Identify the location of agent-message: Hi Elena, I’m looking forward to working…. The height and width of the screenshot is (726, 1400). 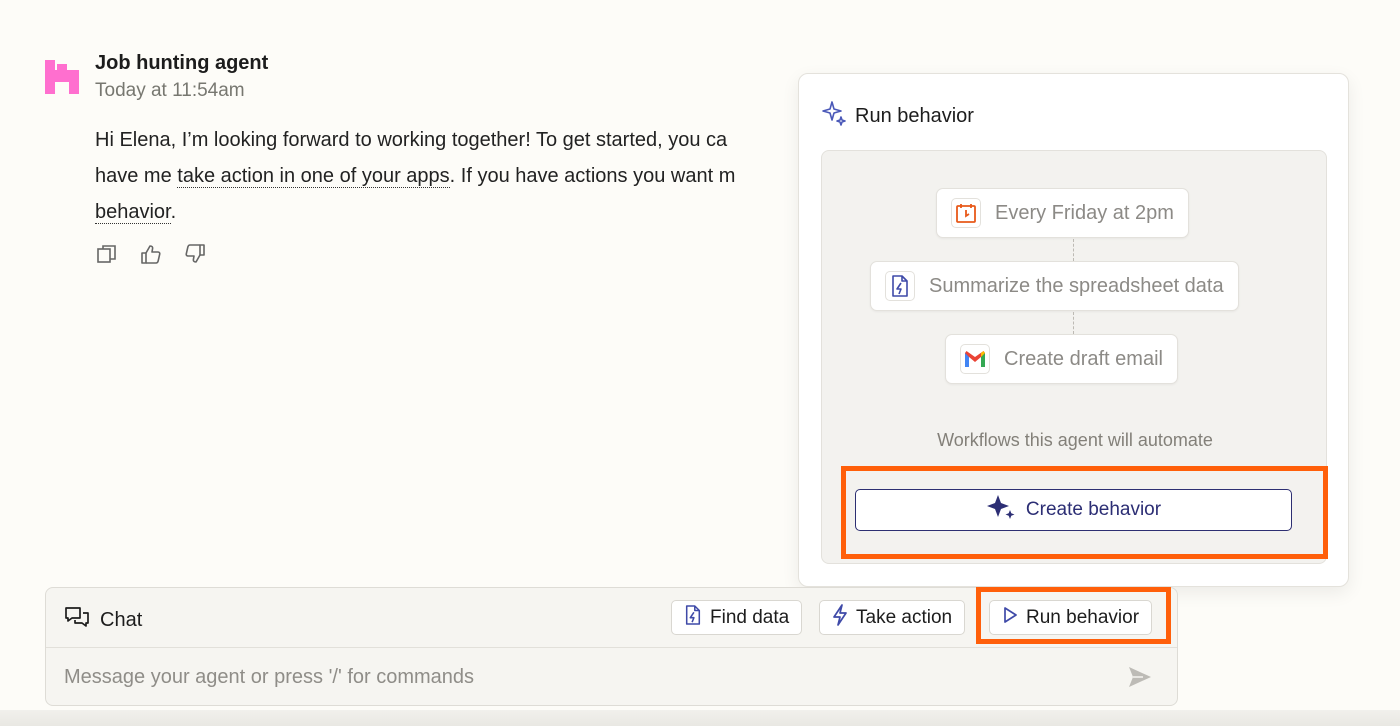
(455, 176).